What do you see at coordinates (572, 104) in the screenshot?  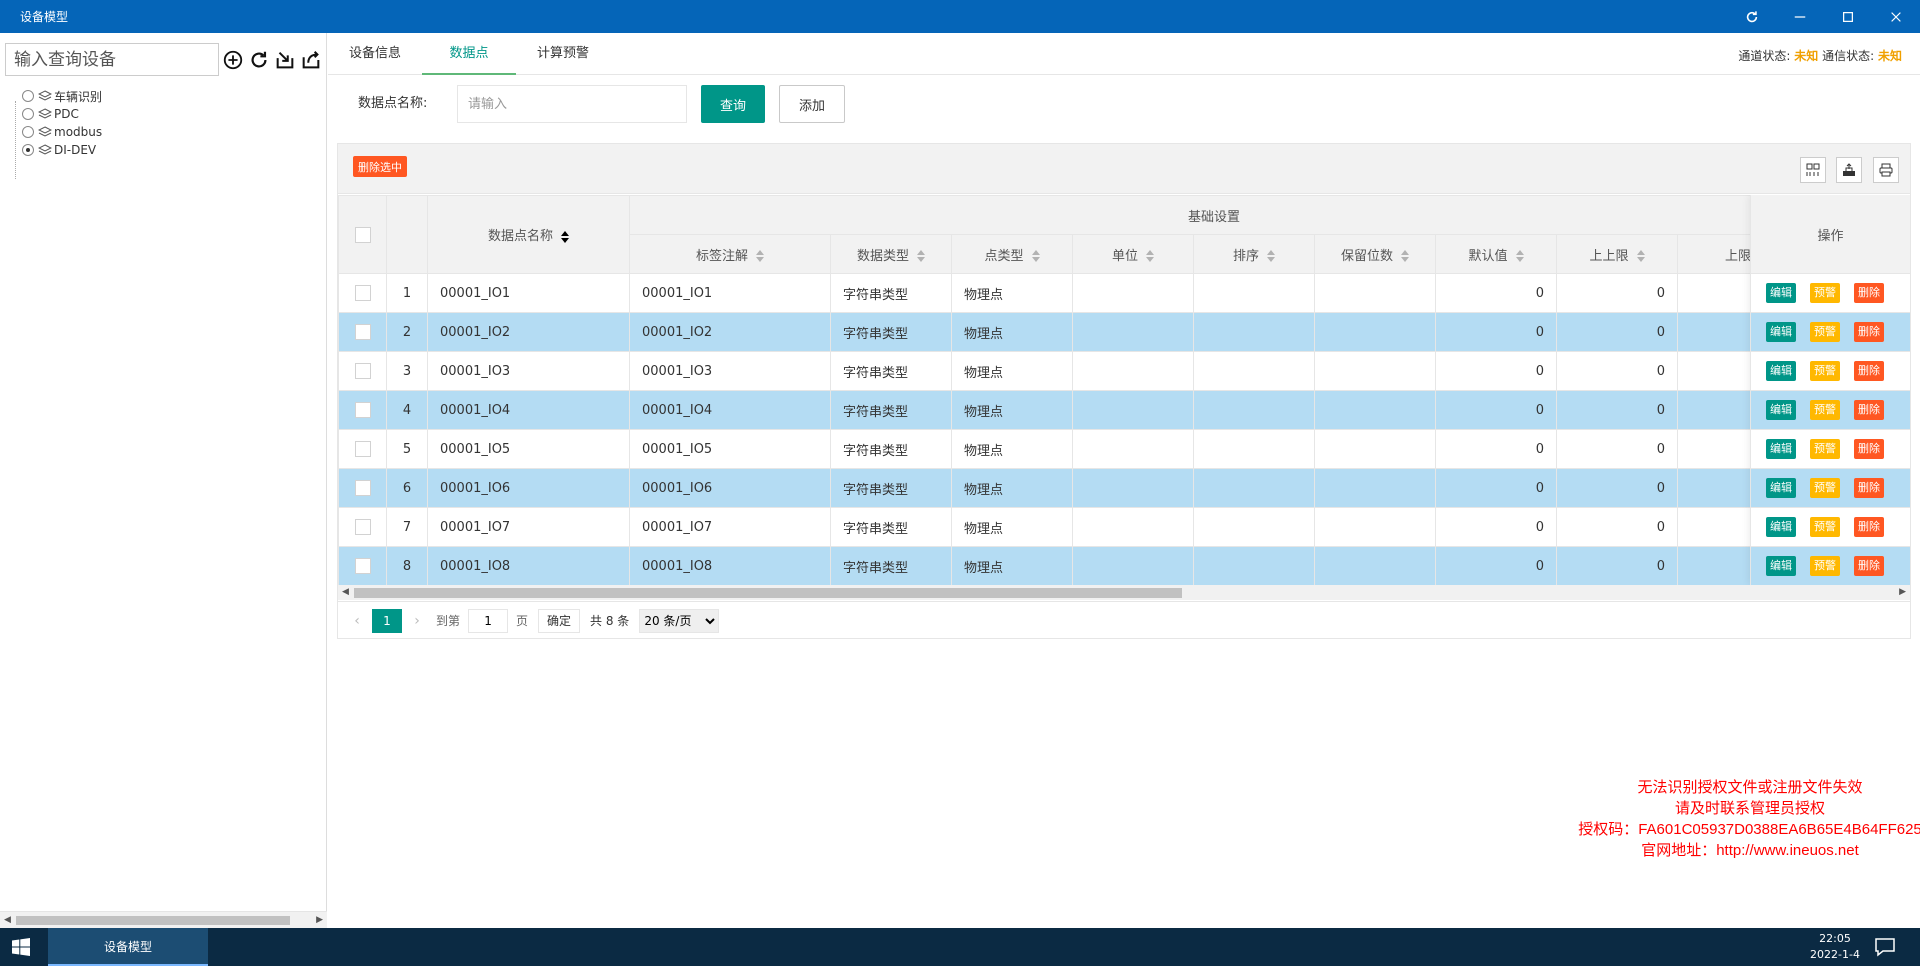 I see `point-name-input` at bounding box center [572, 104].